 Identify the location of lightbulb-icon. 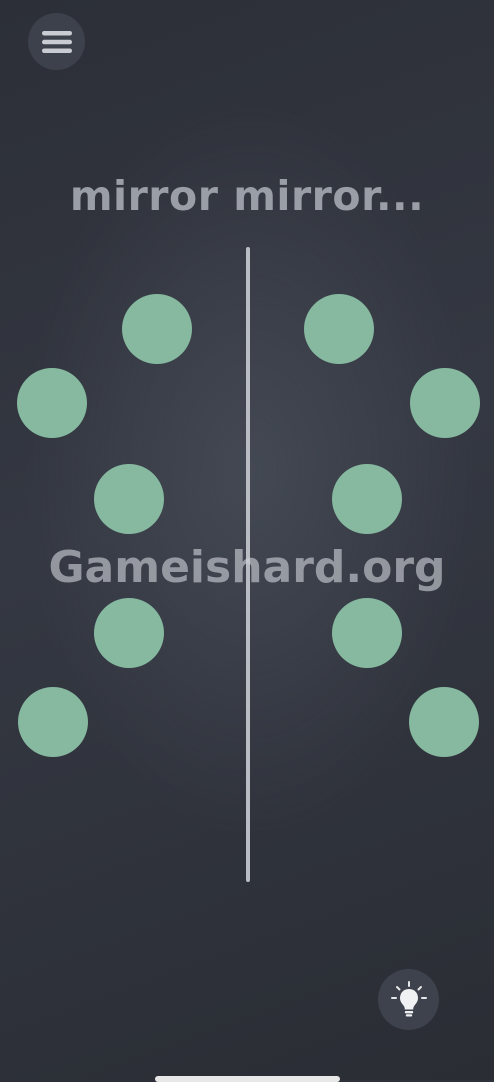
(408, 998).